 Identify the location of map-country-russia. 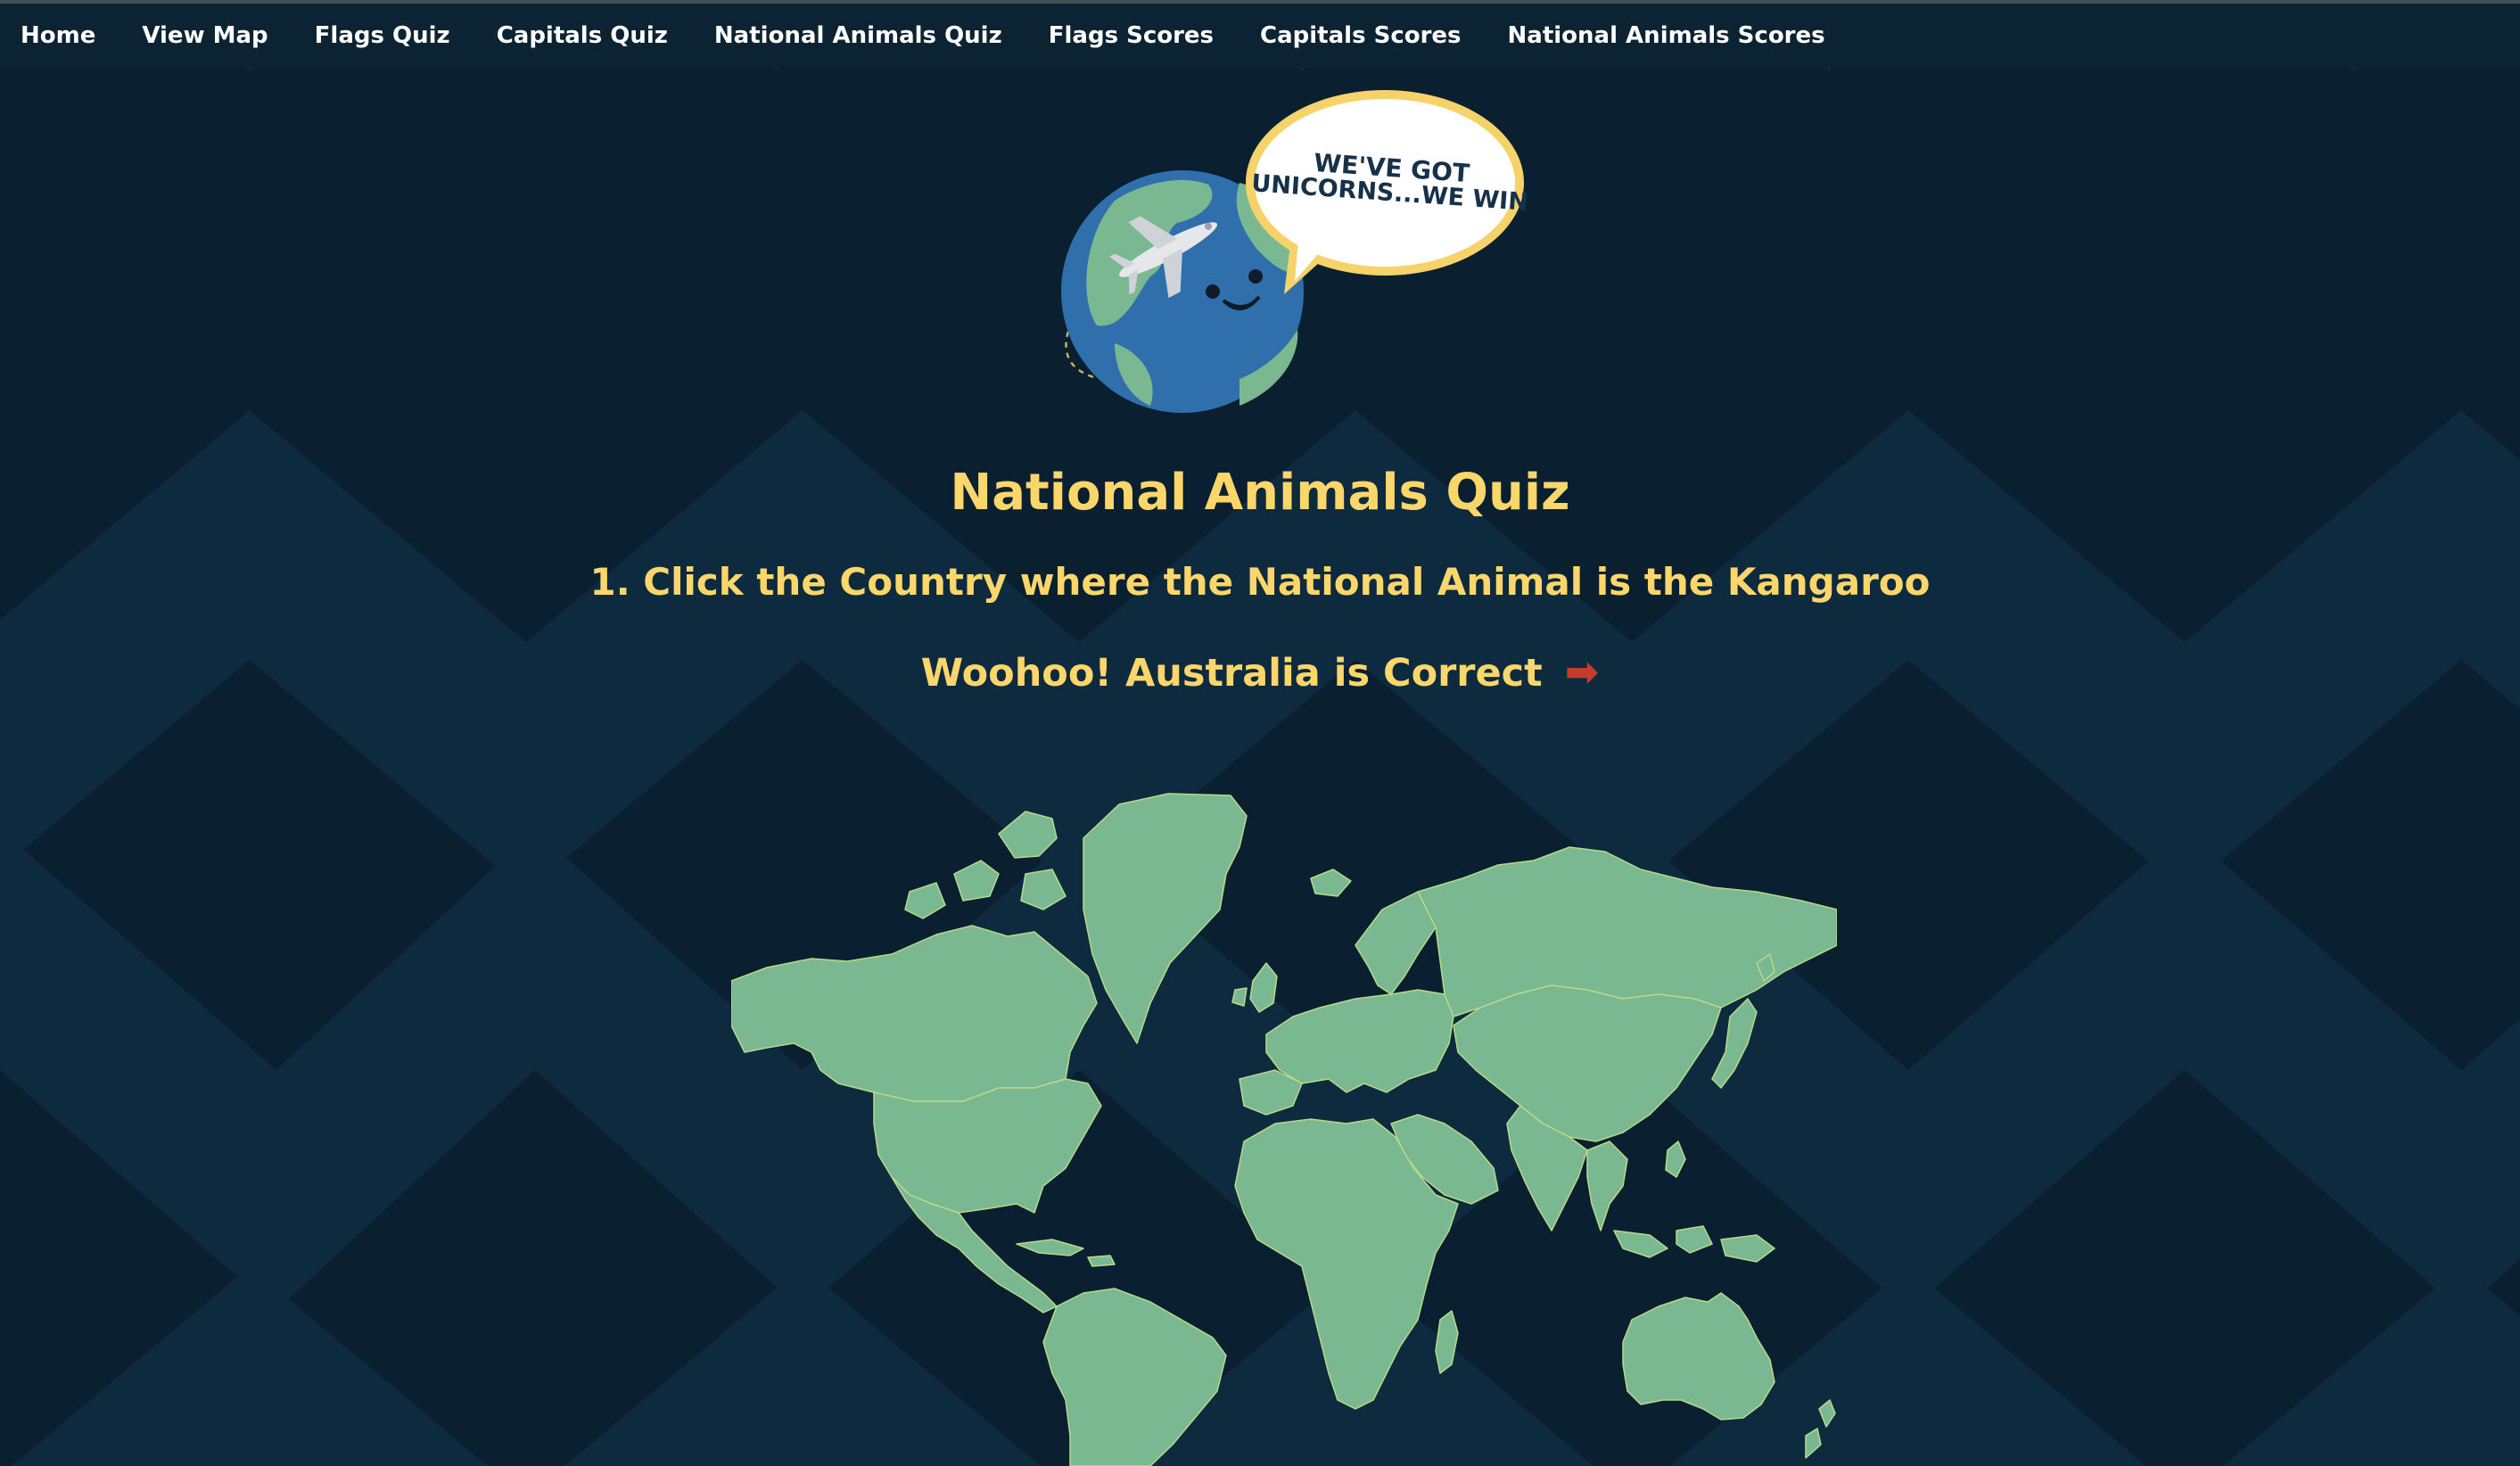
(1627, 931).